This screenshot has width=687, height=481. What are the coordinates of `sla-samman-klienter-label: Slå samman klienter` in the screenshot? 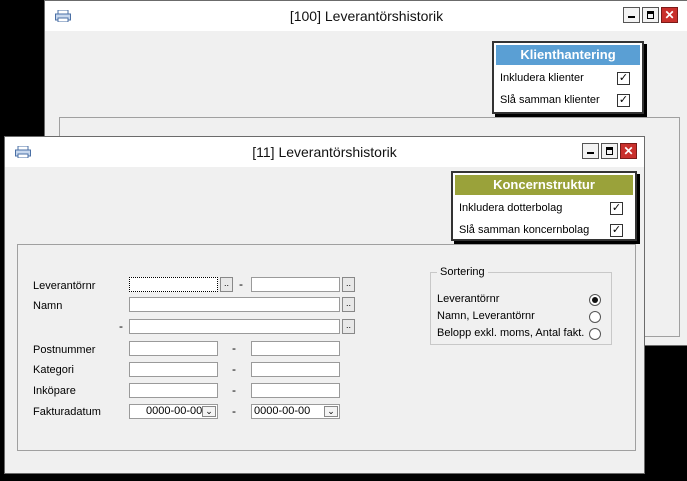 It's located at (550, 100).